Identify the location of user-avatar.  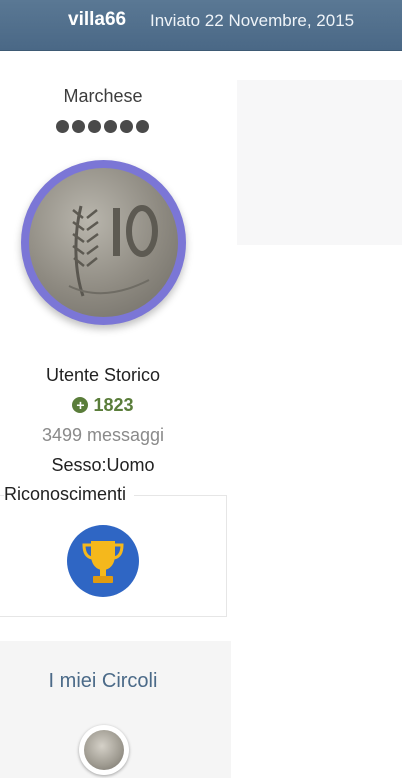
(103, 242).